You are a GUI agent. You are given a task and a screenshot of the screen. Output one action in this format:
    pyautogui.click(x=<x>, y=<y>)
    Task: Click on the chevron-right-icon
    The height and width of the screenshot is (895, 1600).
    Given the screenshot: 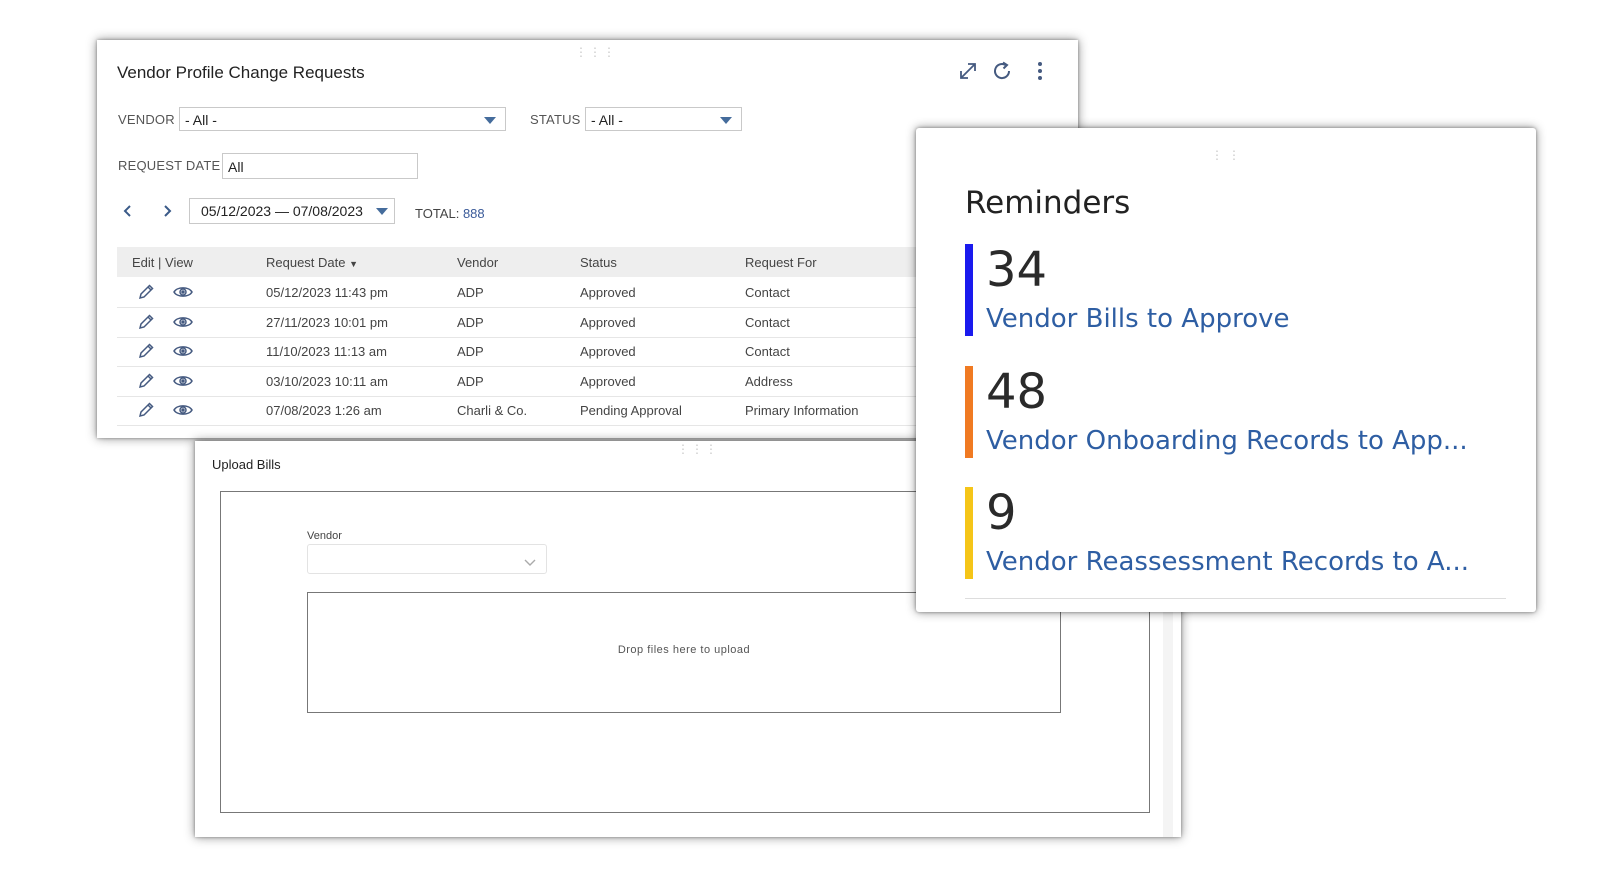 What is the action you would take?
    pyautogui.click(x=167, y=213)
    